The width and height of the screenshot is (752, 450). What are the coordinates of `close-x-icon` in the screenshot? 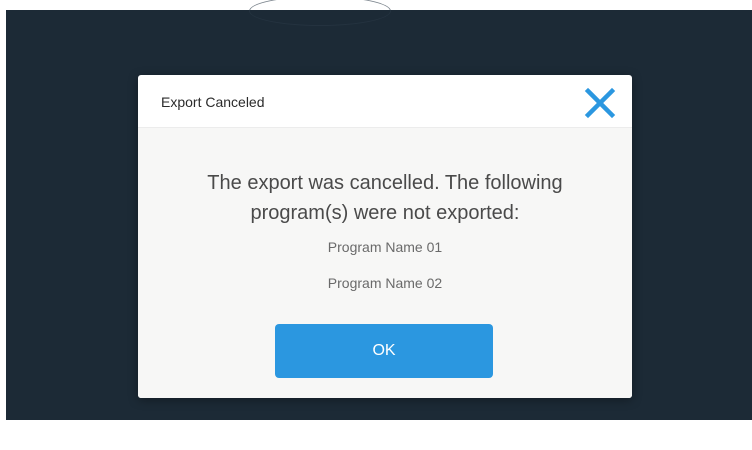 It's located at (600, 103).